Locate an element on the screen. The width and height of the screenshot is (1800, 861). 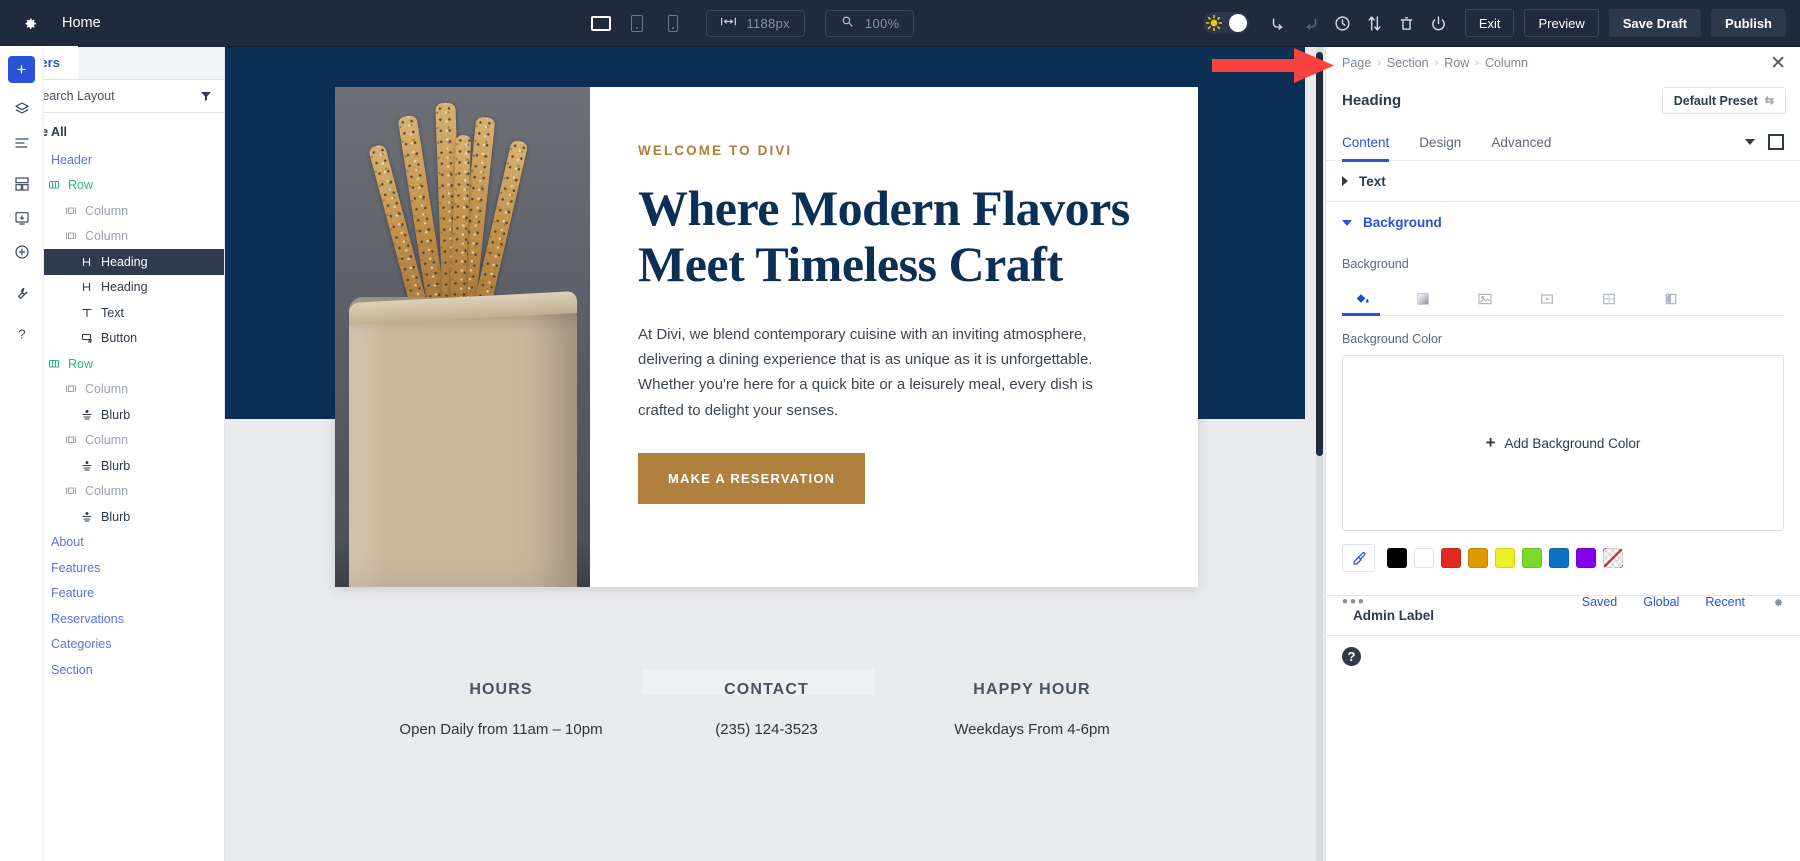
save-draft-button: Save Draft is located at coordinates (1655, 23).